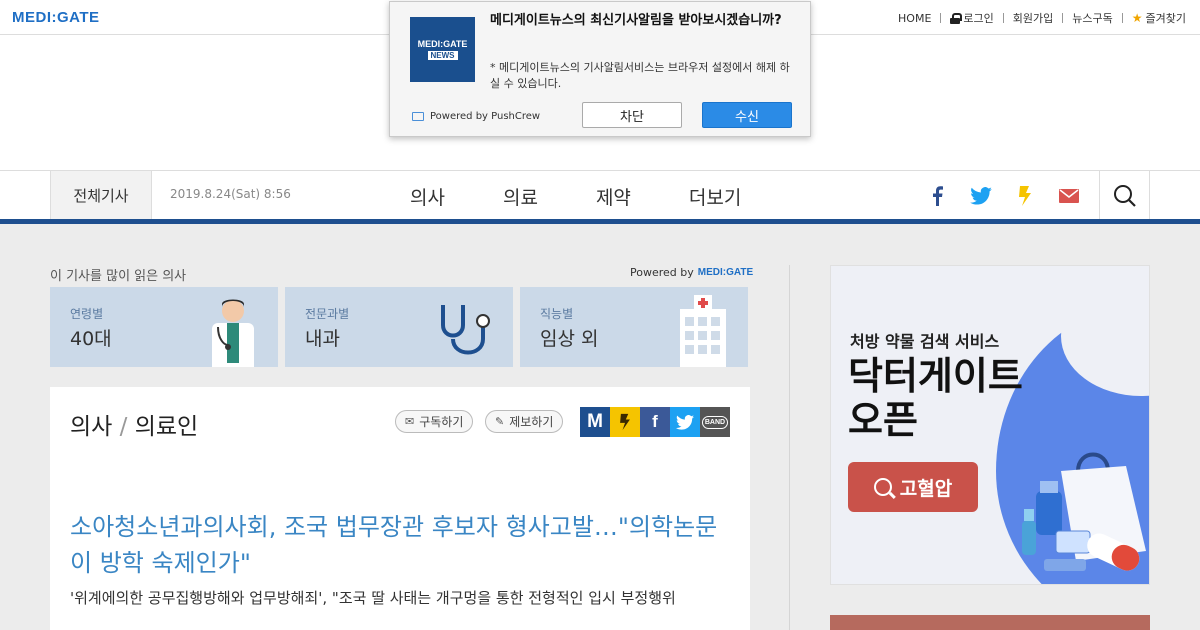 The image size is (1200, 630). I want to click on ad-banner-secondary, so click(990, 622).